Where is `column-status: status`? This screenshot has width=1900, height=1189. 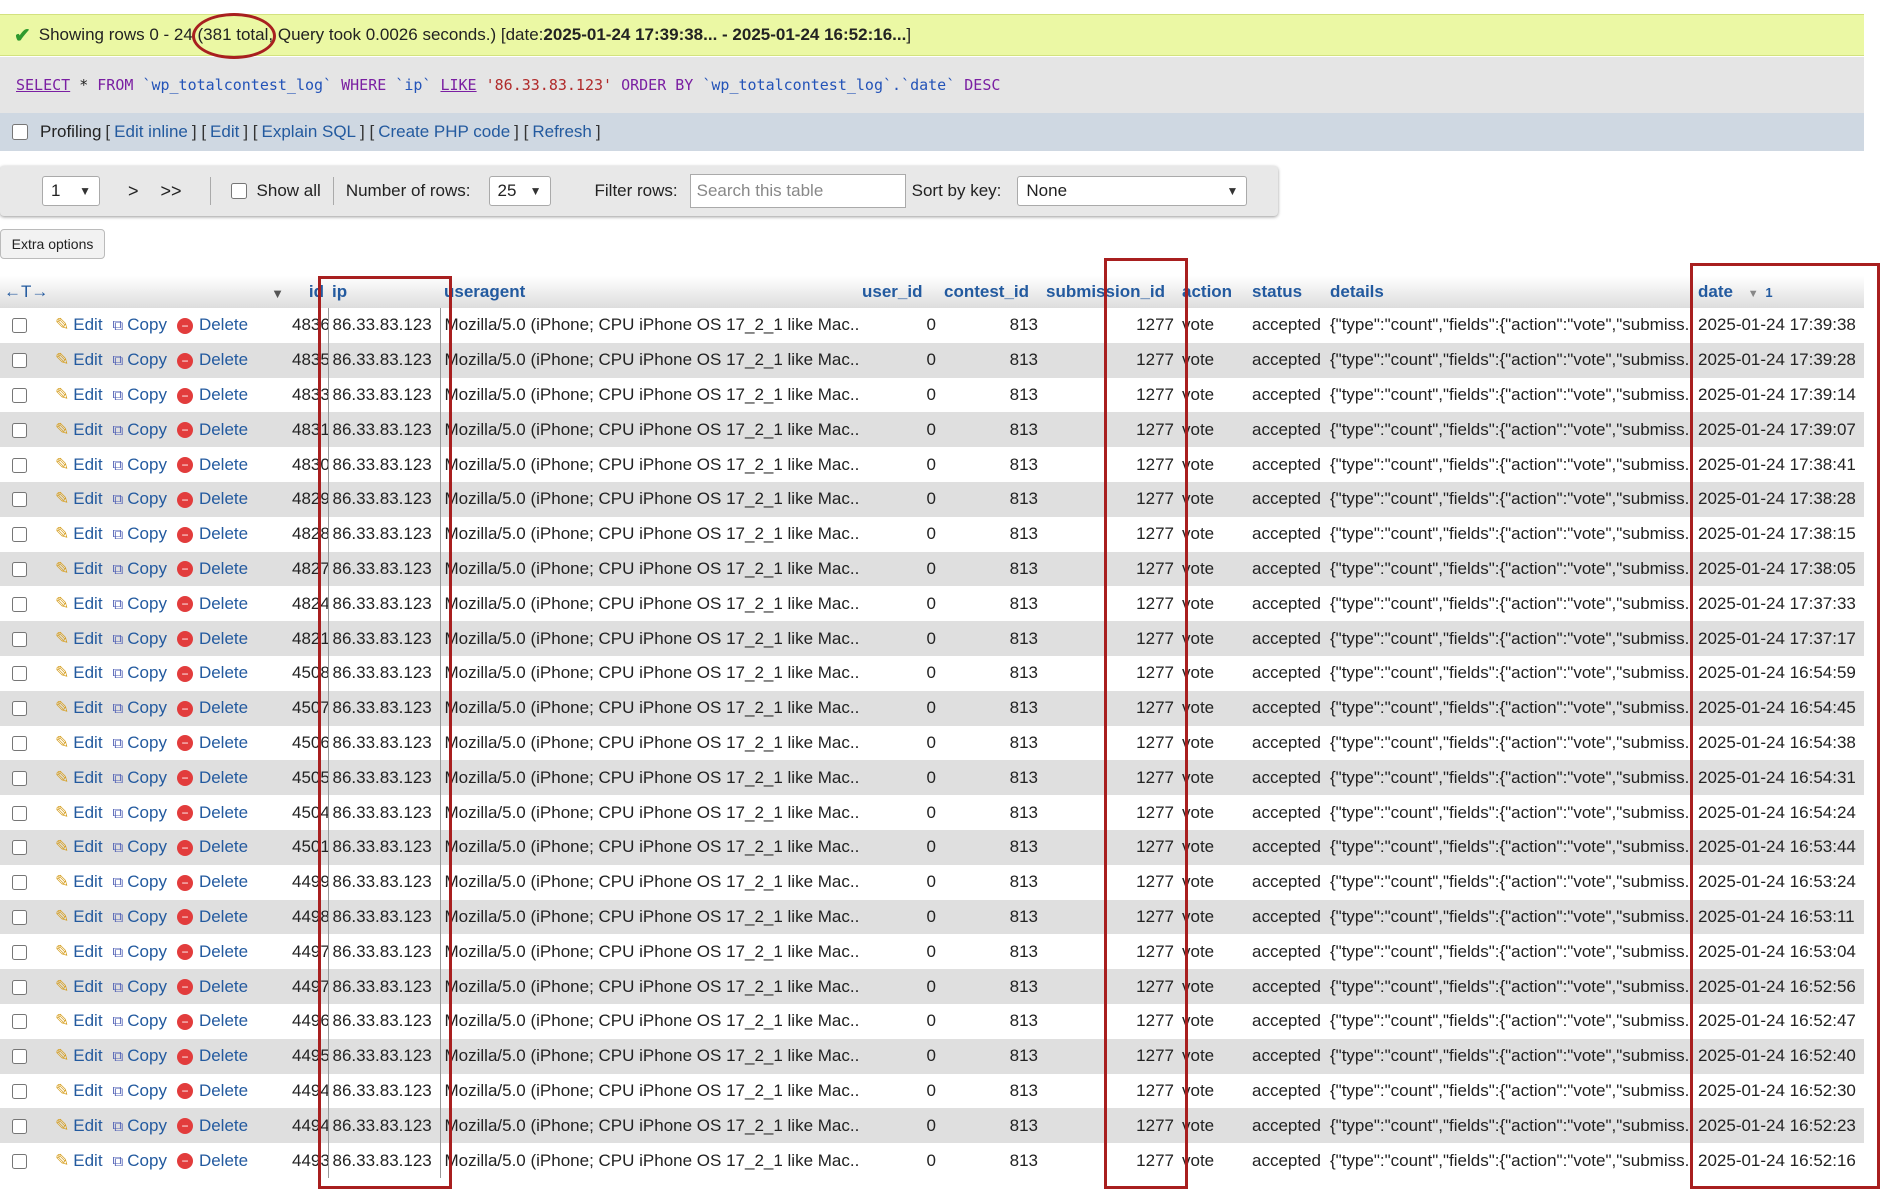 column-status: status is located at coordinates (1287, 292).